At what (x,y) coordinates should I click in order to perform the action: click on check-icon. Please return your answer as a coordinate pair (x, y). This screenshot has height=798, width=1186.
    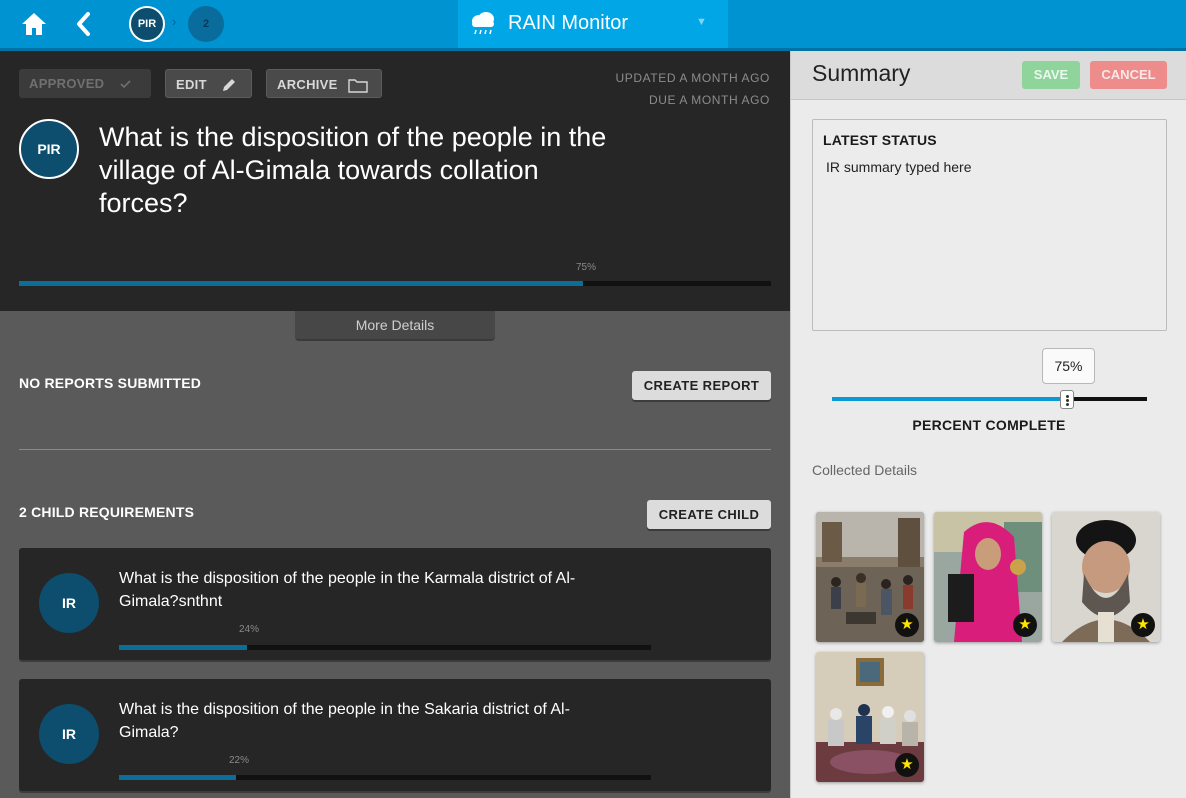
    Looking at the image, I should click on (125, 84).